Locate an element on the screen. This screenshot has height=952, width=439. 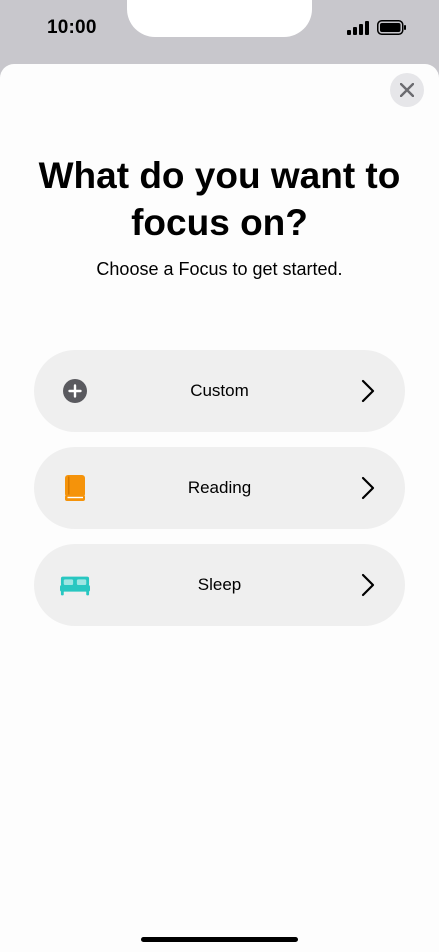
option-label: Reading is located at coordinates (219, 487).